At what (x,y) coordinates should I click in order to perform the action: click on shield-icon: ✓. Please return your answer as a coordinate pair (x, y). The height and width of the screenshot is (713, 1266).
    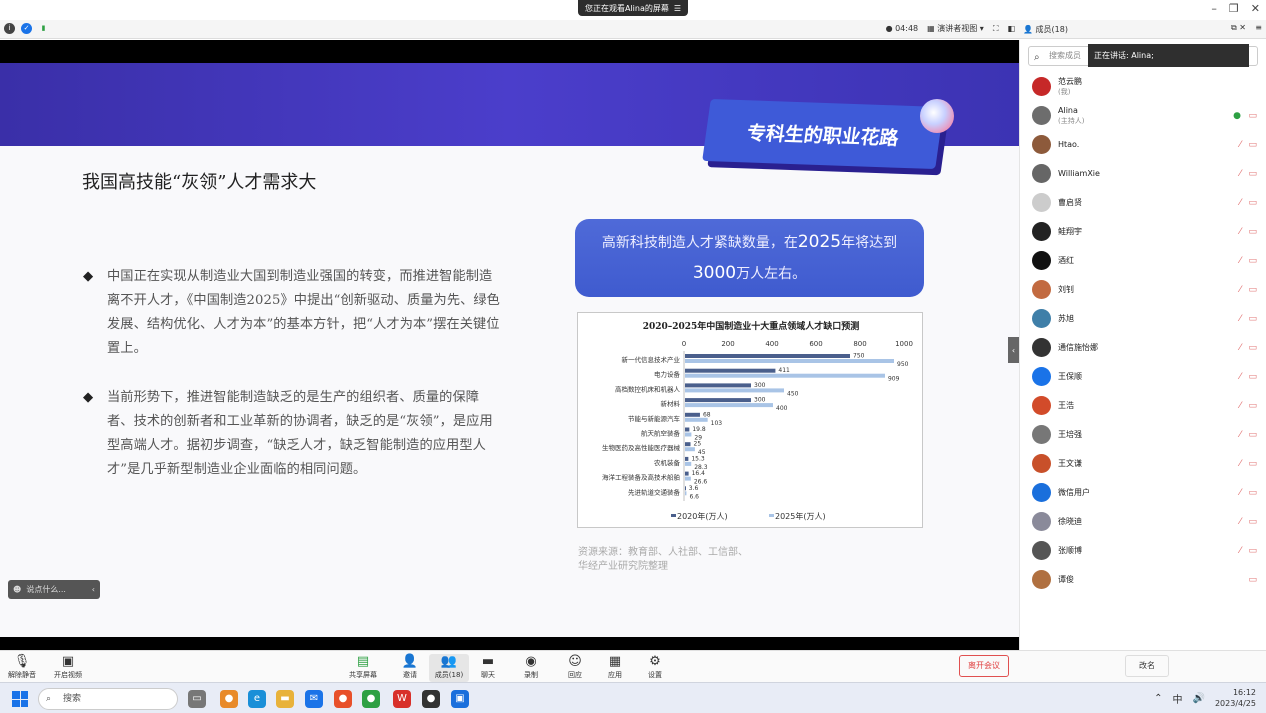
    Looking at the image, I should click on (26, 28).